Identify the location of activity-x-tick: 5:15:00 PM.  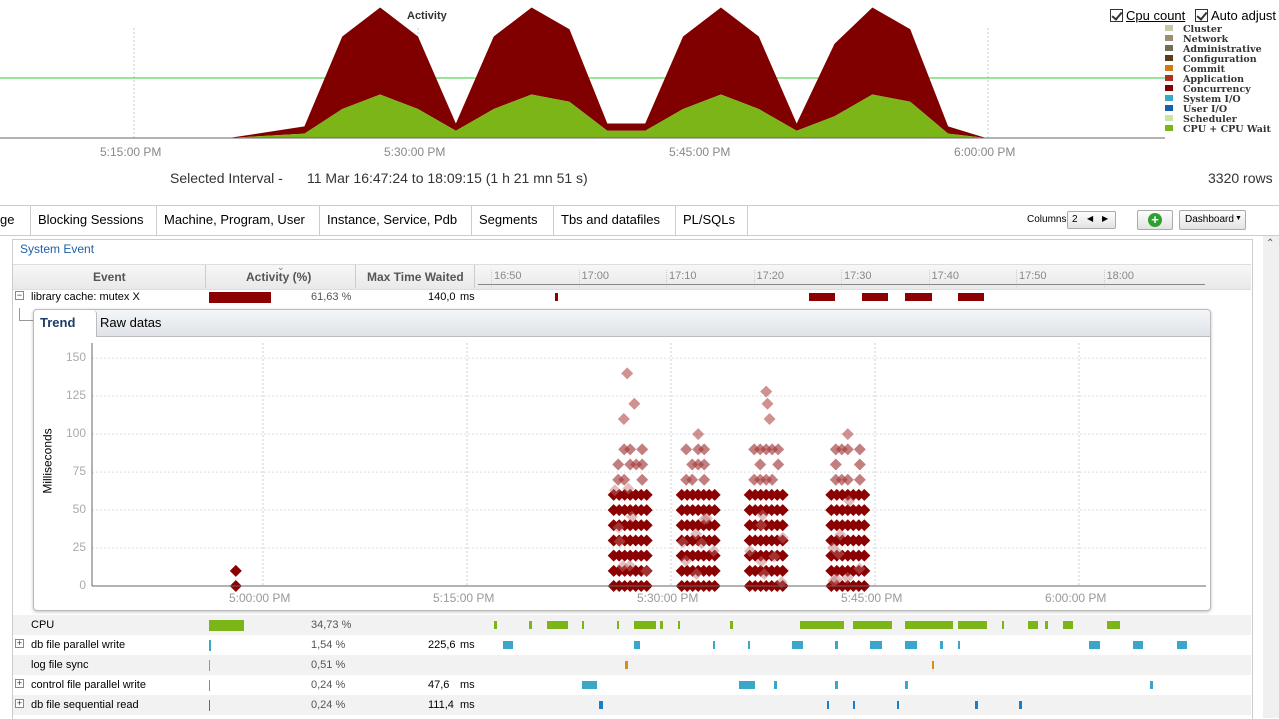
(131, 152).